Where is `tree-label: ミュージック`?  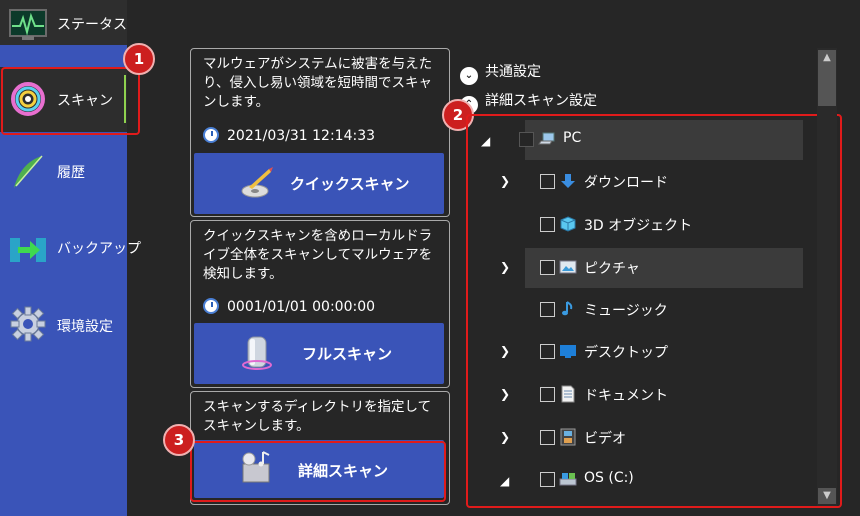
tree-label: ミュージック is located at coordinates (626, 311).